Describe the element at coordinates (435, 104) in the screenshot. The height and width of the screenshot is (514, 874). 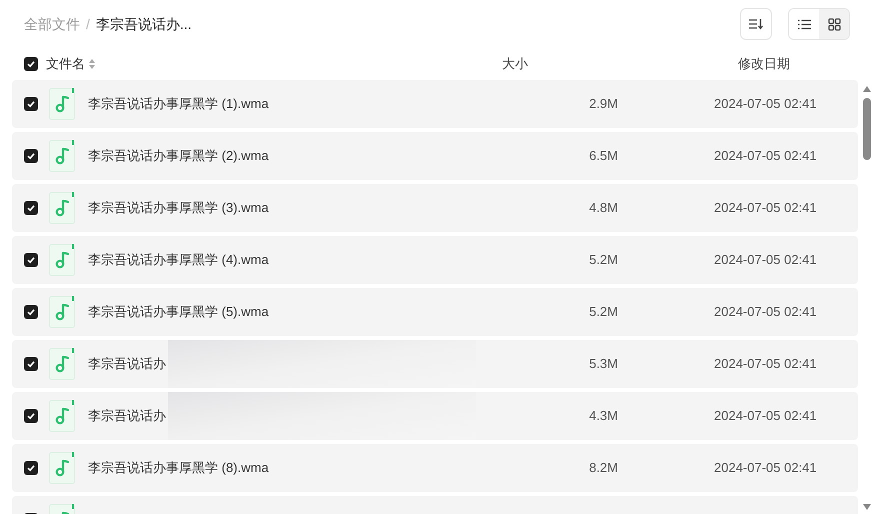
I see `file-row: 李宗吾说话办事厚黑学 (1).wma 2.9M 2024-07-05 02:41` at that location.